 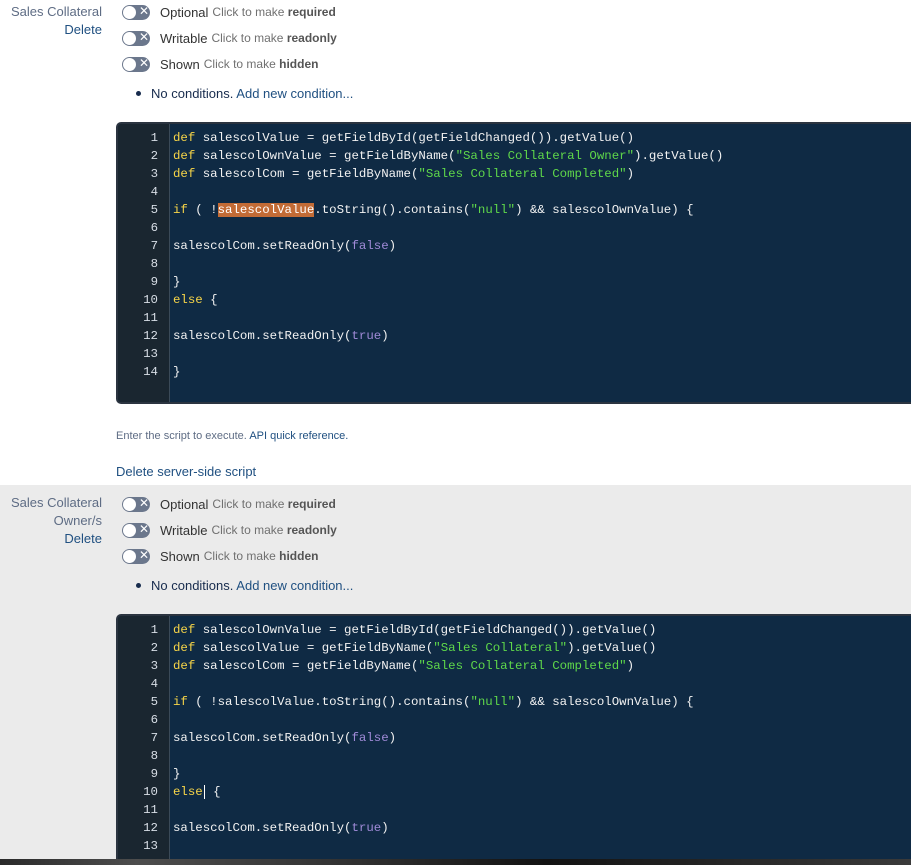 What do you see at coordinates (188, 792) in the screenshot?
I see `keyword-token: else` at bounding box center [188, 792].